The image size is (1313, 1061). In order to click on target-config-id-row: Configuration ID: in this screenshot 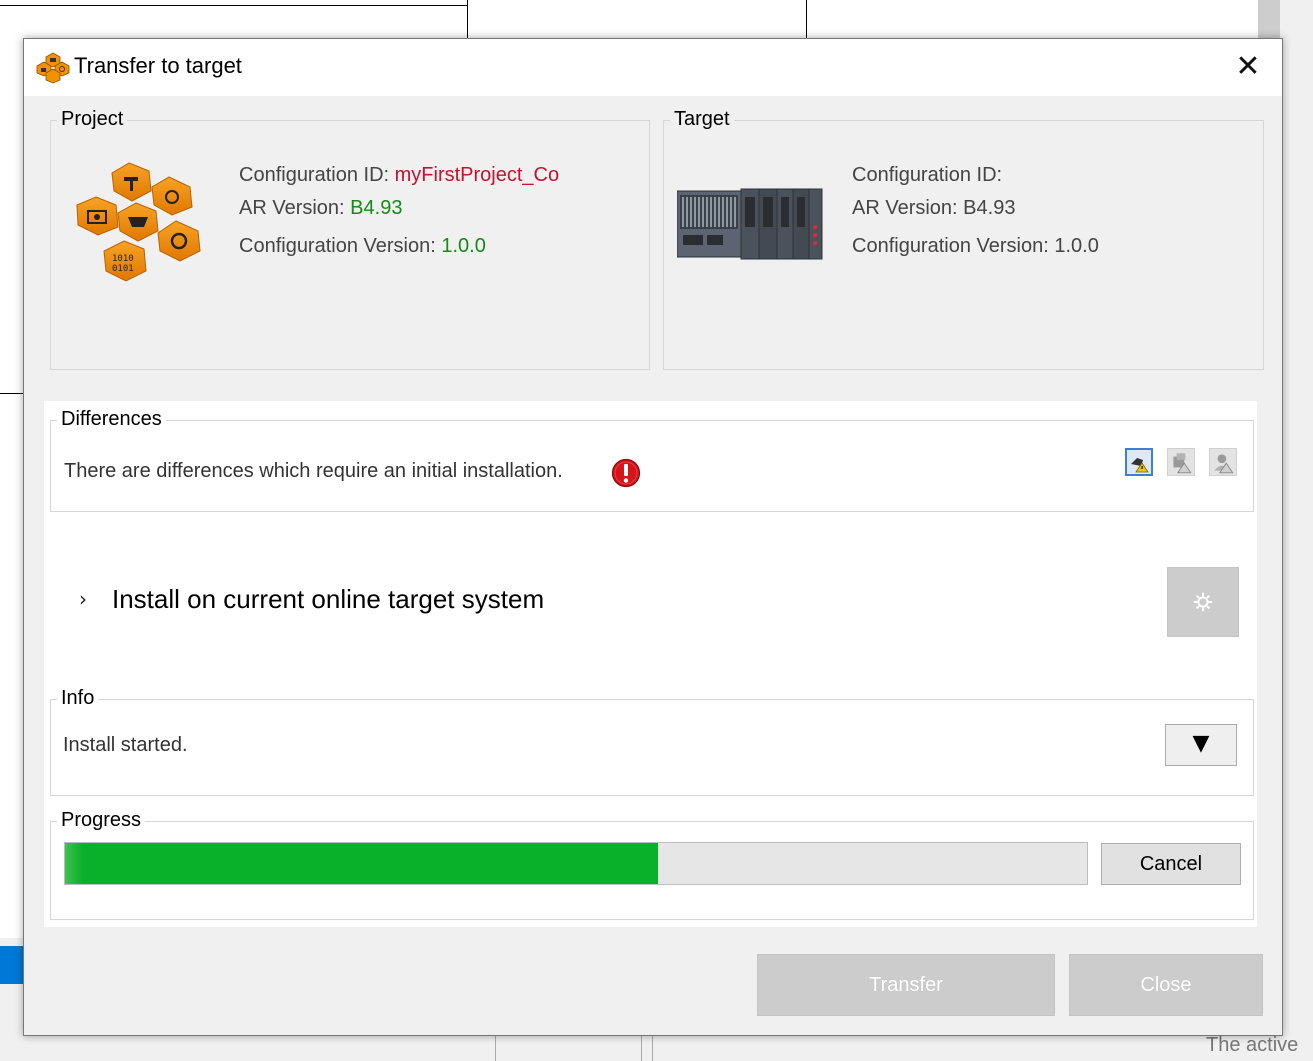, I will do `click(927, 175)`.